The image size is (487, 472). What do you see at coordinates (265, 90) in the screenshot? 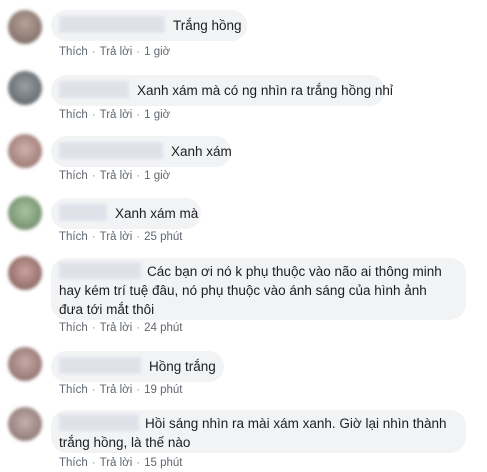
I see `comment-text: Xanh xám mà có ng nhìn ra trắng hồng nhỉ` at bounding box center [265, 90].